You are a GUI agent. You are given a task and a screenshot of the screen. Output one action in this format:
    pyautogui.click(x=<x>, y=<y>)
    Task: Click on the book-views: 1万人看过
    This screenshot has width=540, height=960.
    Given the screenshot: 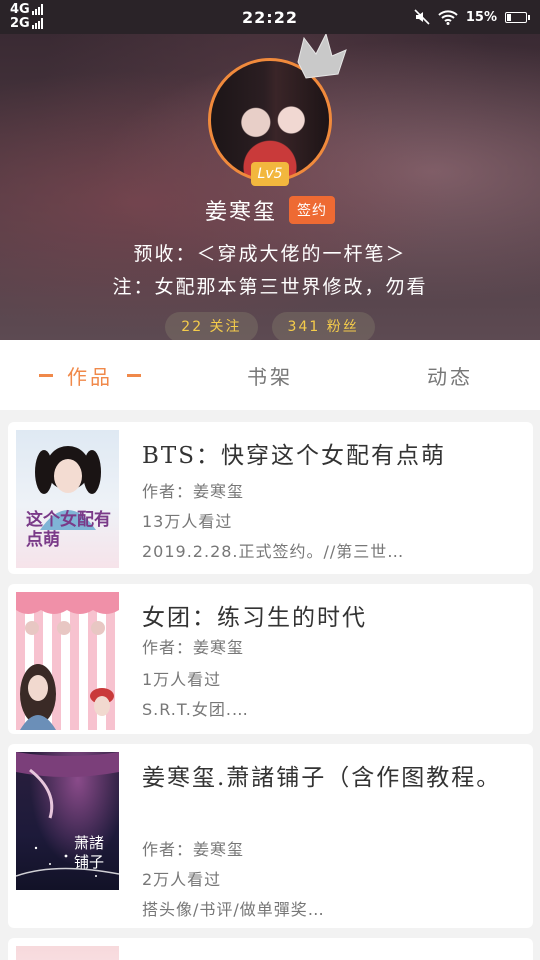 What is the action you would take?
    pyautogui.click(x=182, y=679)
    